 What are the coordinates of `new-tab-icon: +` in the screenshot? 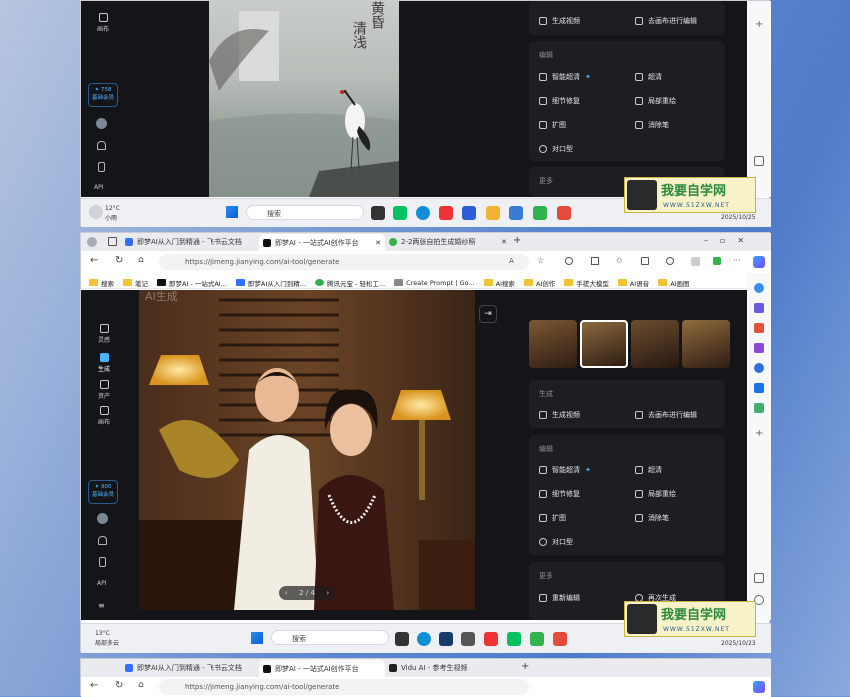 It's located at (525, 666).